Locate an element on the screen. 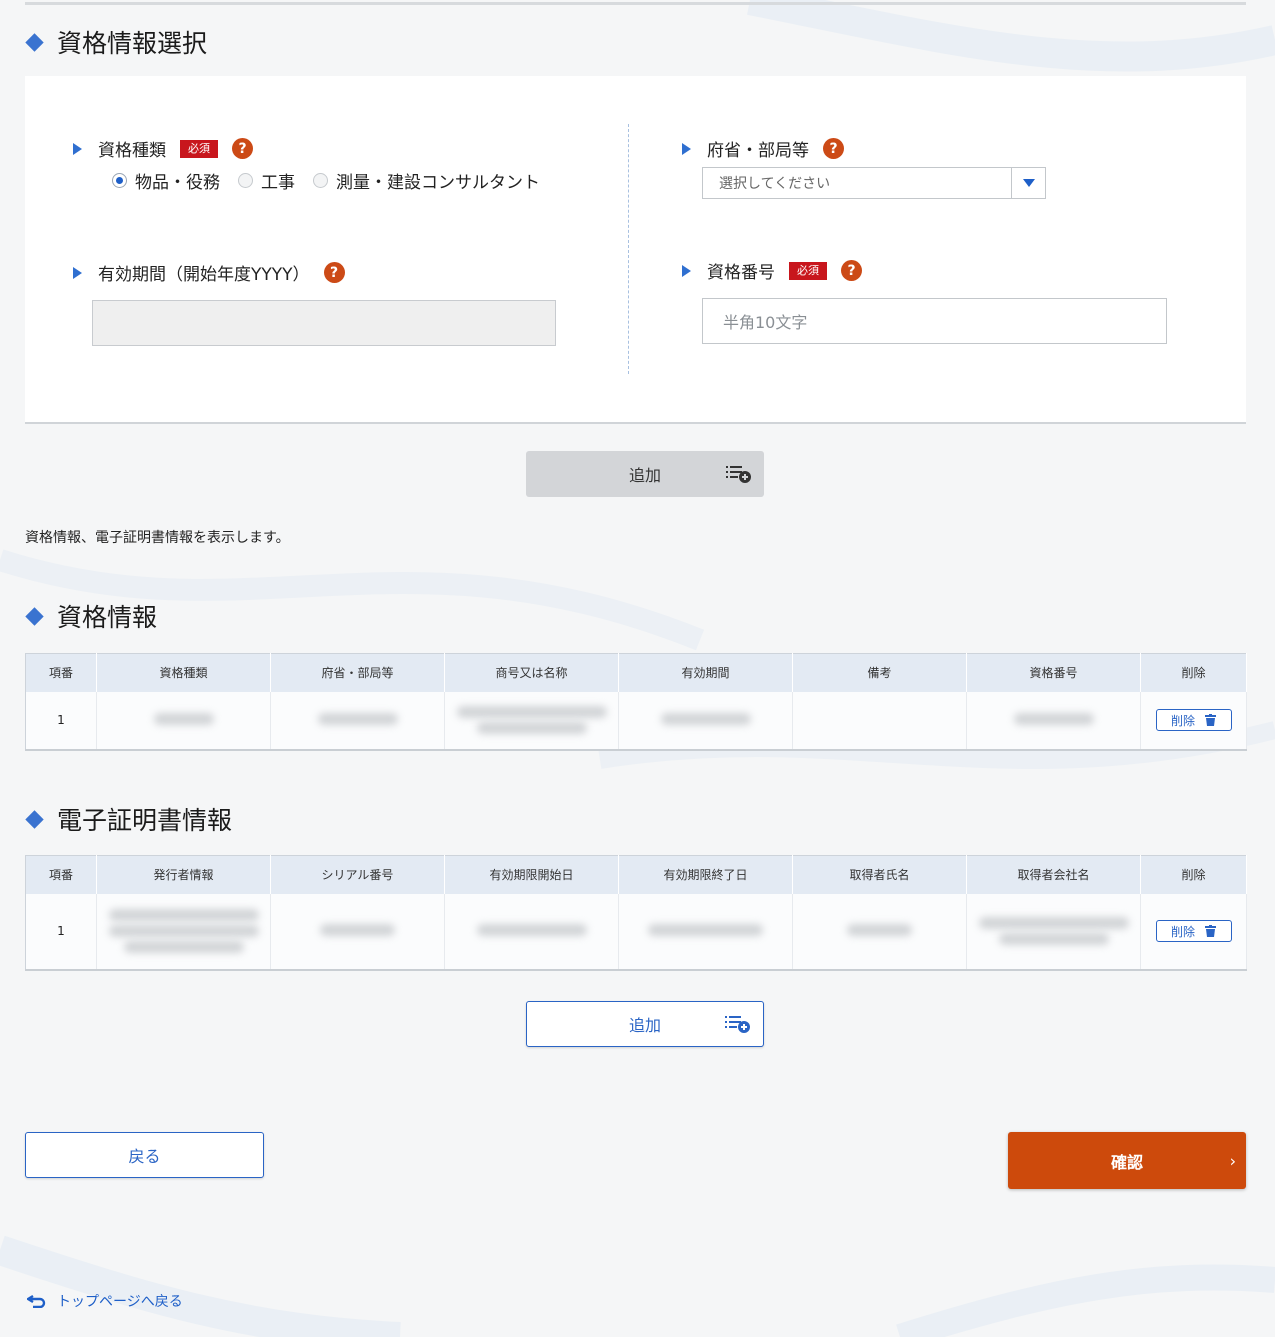  panel-divider is located at coordinates (628, 249).